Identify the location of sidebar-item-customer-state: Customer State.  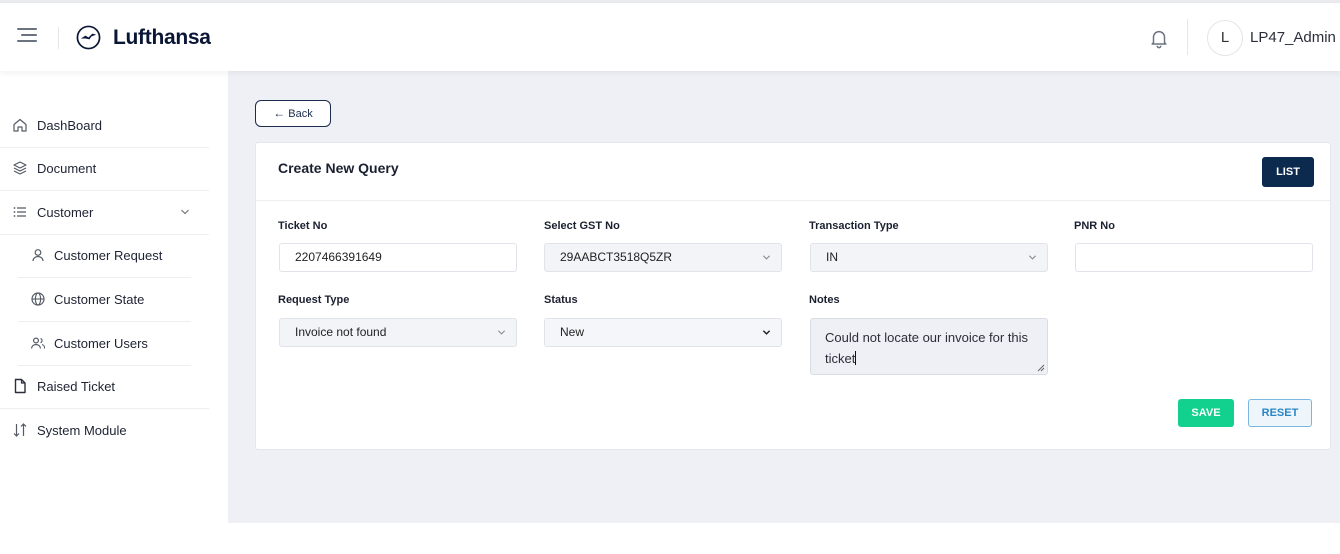
(104, 300).